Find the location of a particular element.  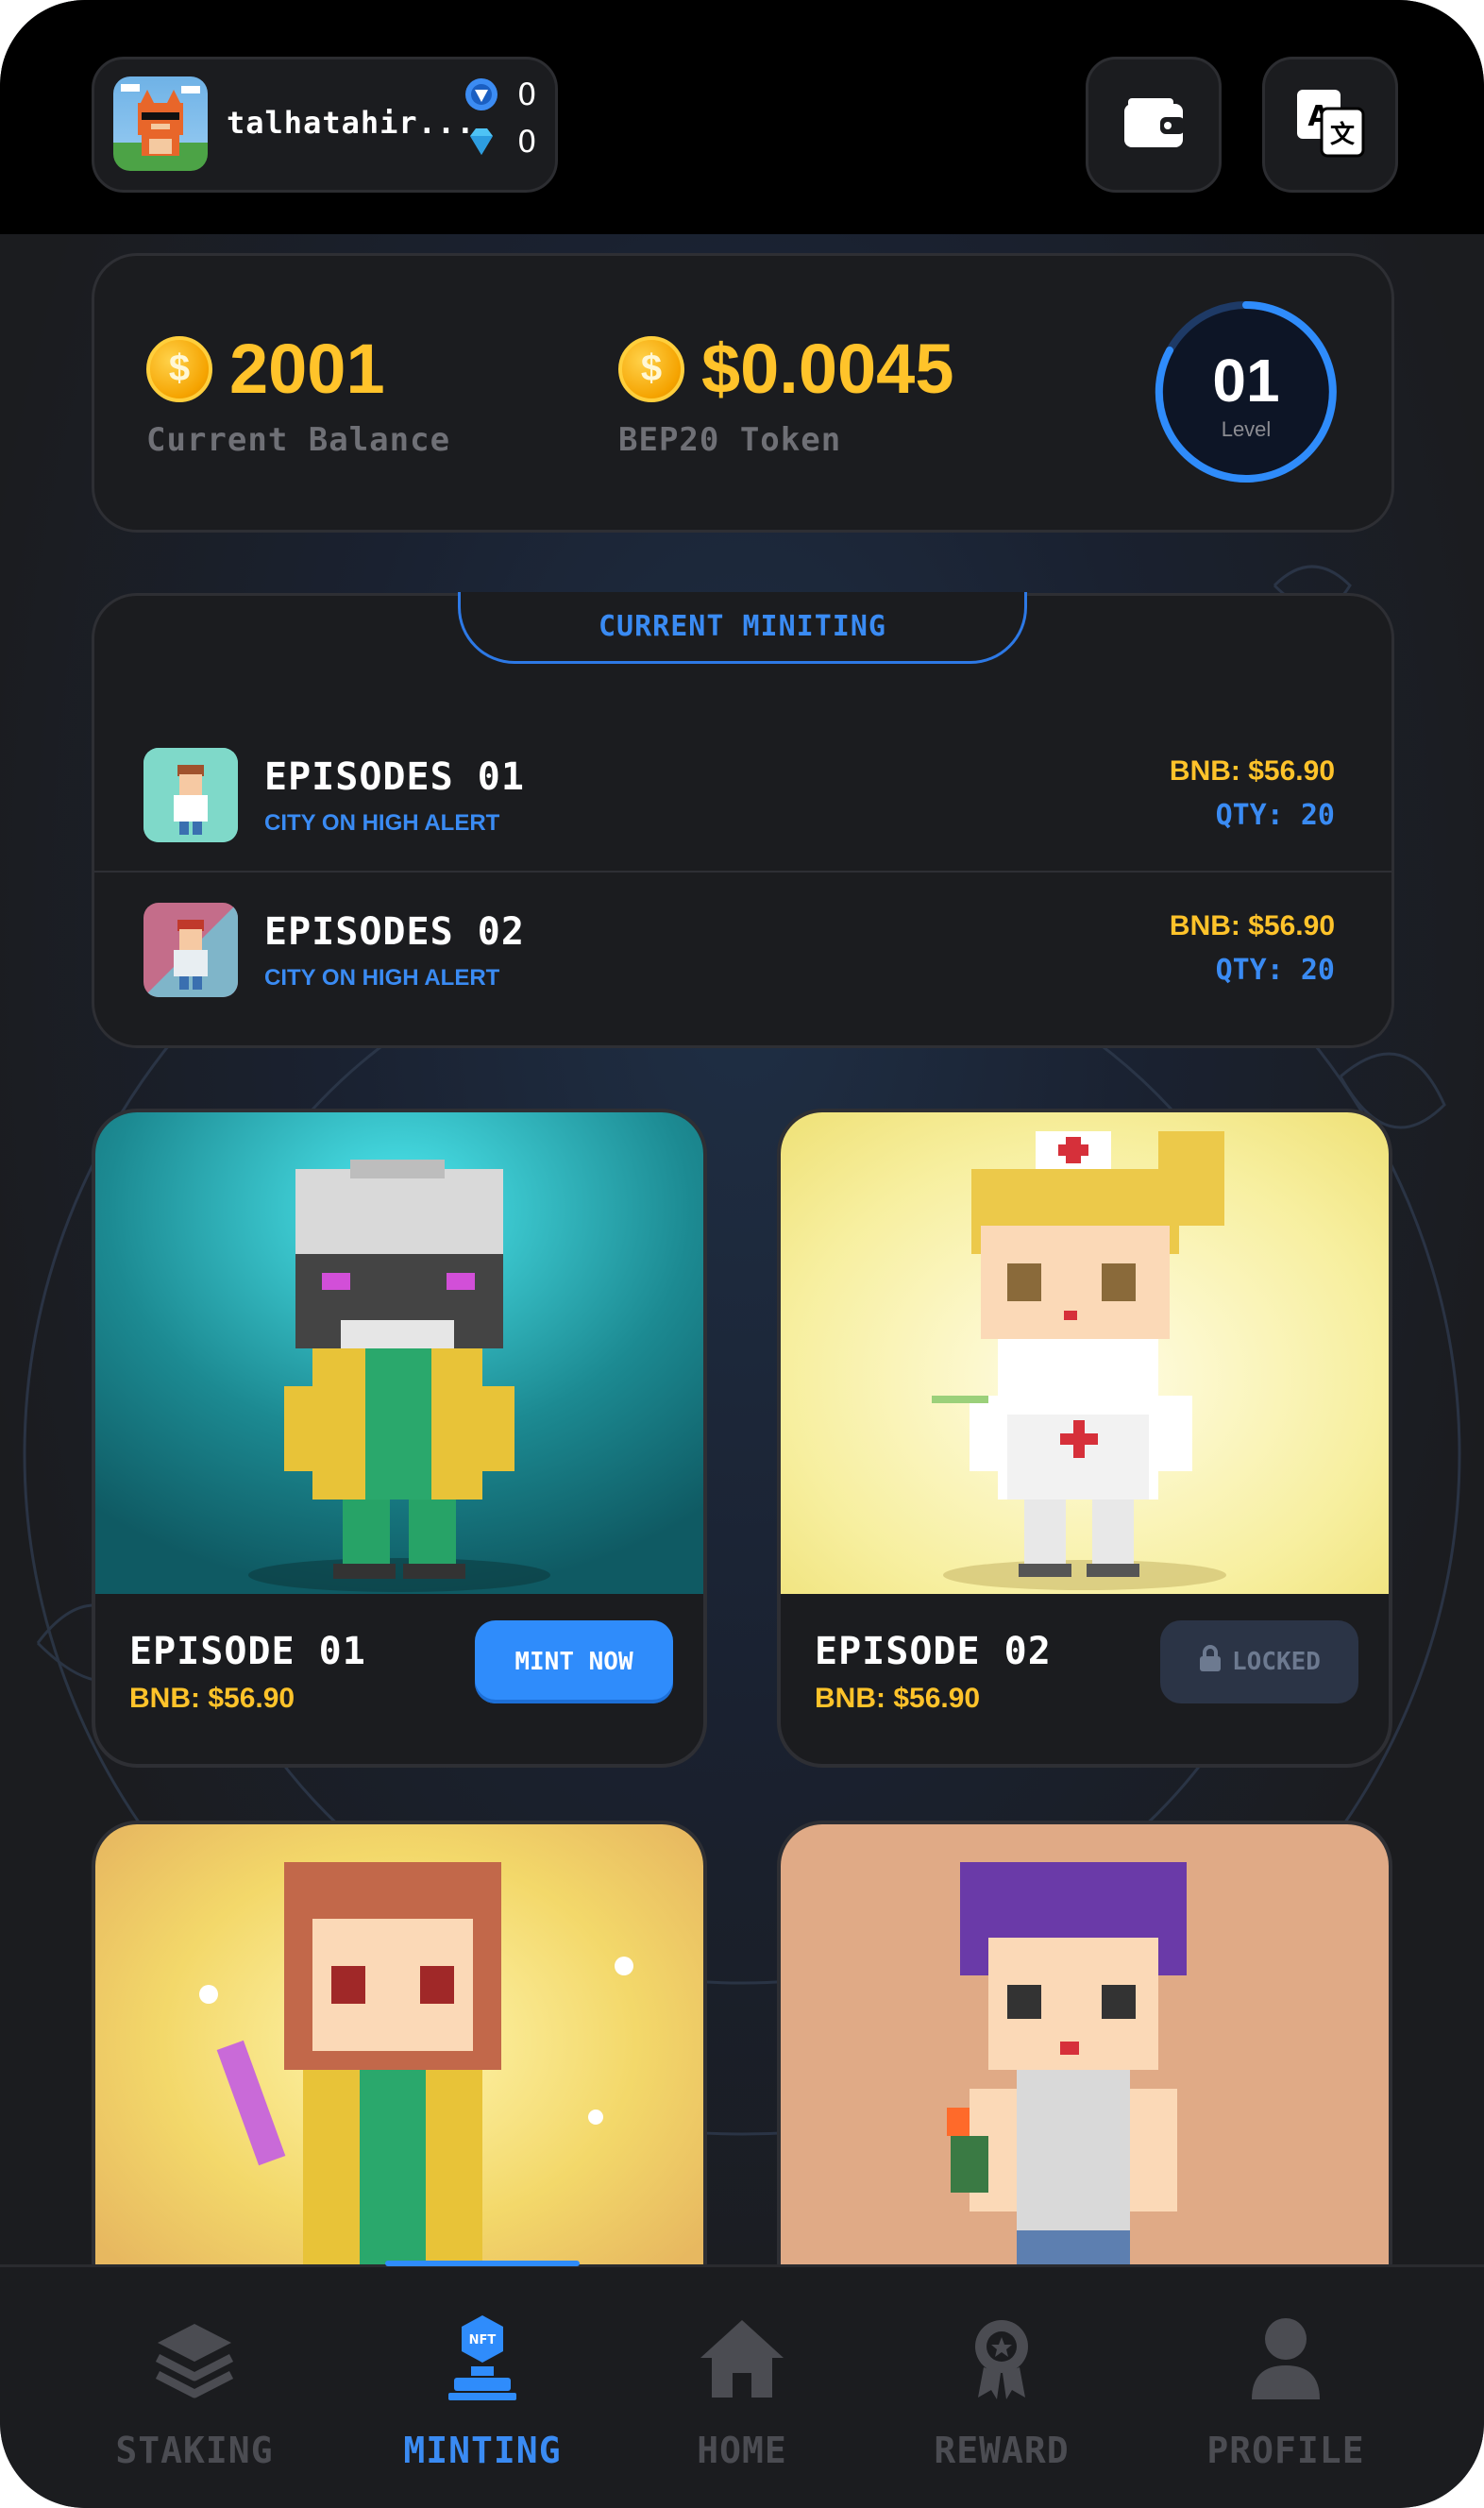

home-icon is located at coordinates (742, 2359).